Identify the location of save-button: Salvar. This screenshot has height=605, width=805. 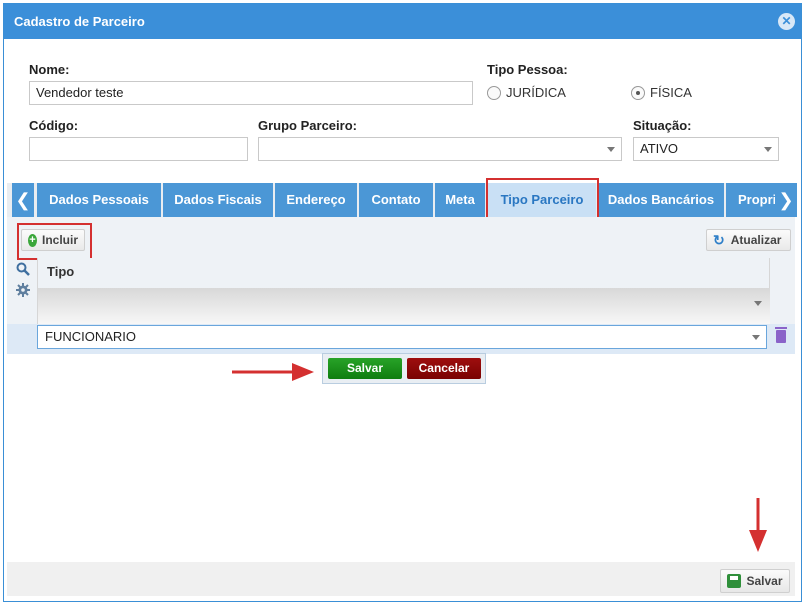
(755, 581).